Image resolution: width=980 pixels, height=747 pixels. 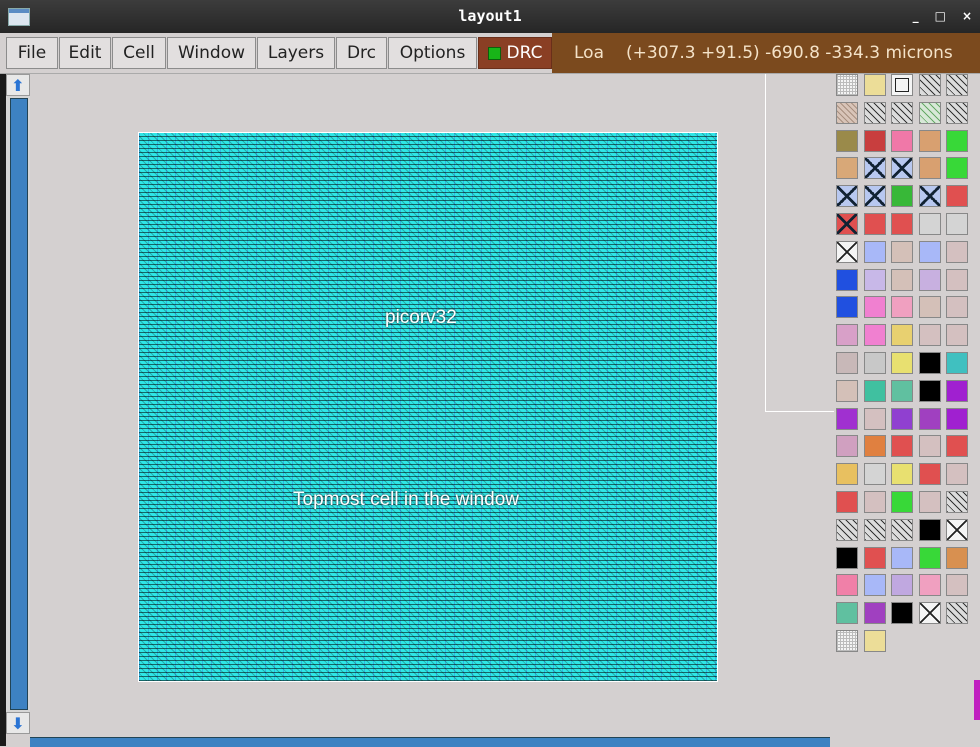 What do you see at coordinates (916, 16) in the screenshot?
I see `minimize-icon: _` at bounding box center [916, 16].